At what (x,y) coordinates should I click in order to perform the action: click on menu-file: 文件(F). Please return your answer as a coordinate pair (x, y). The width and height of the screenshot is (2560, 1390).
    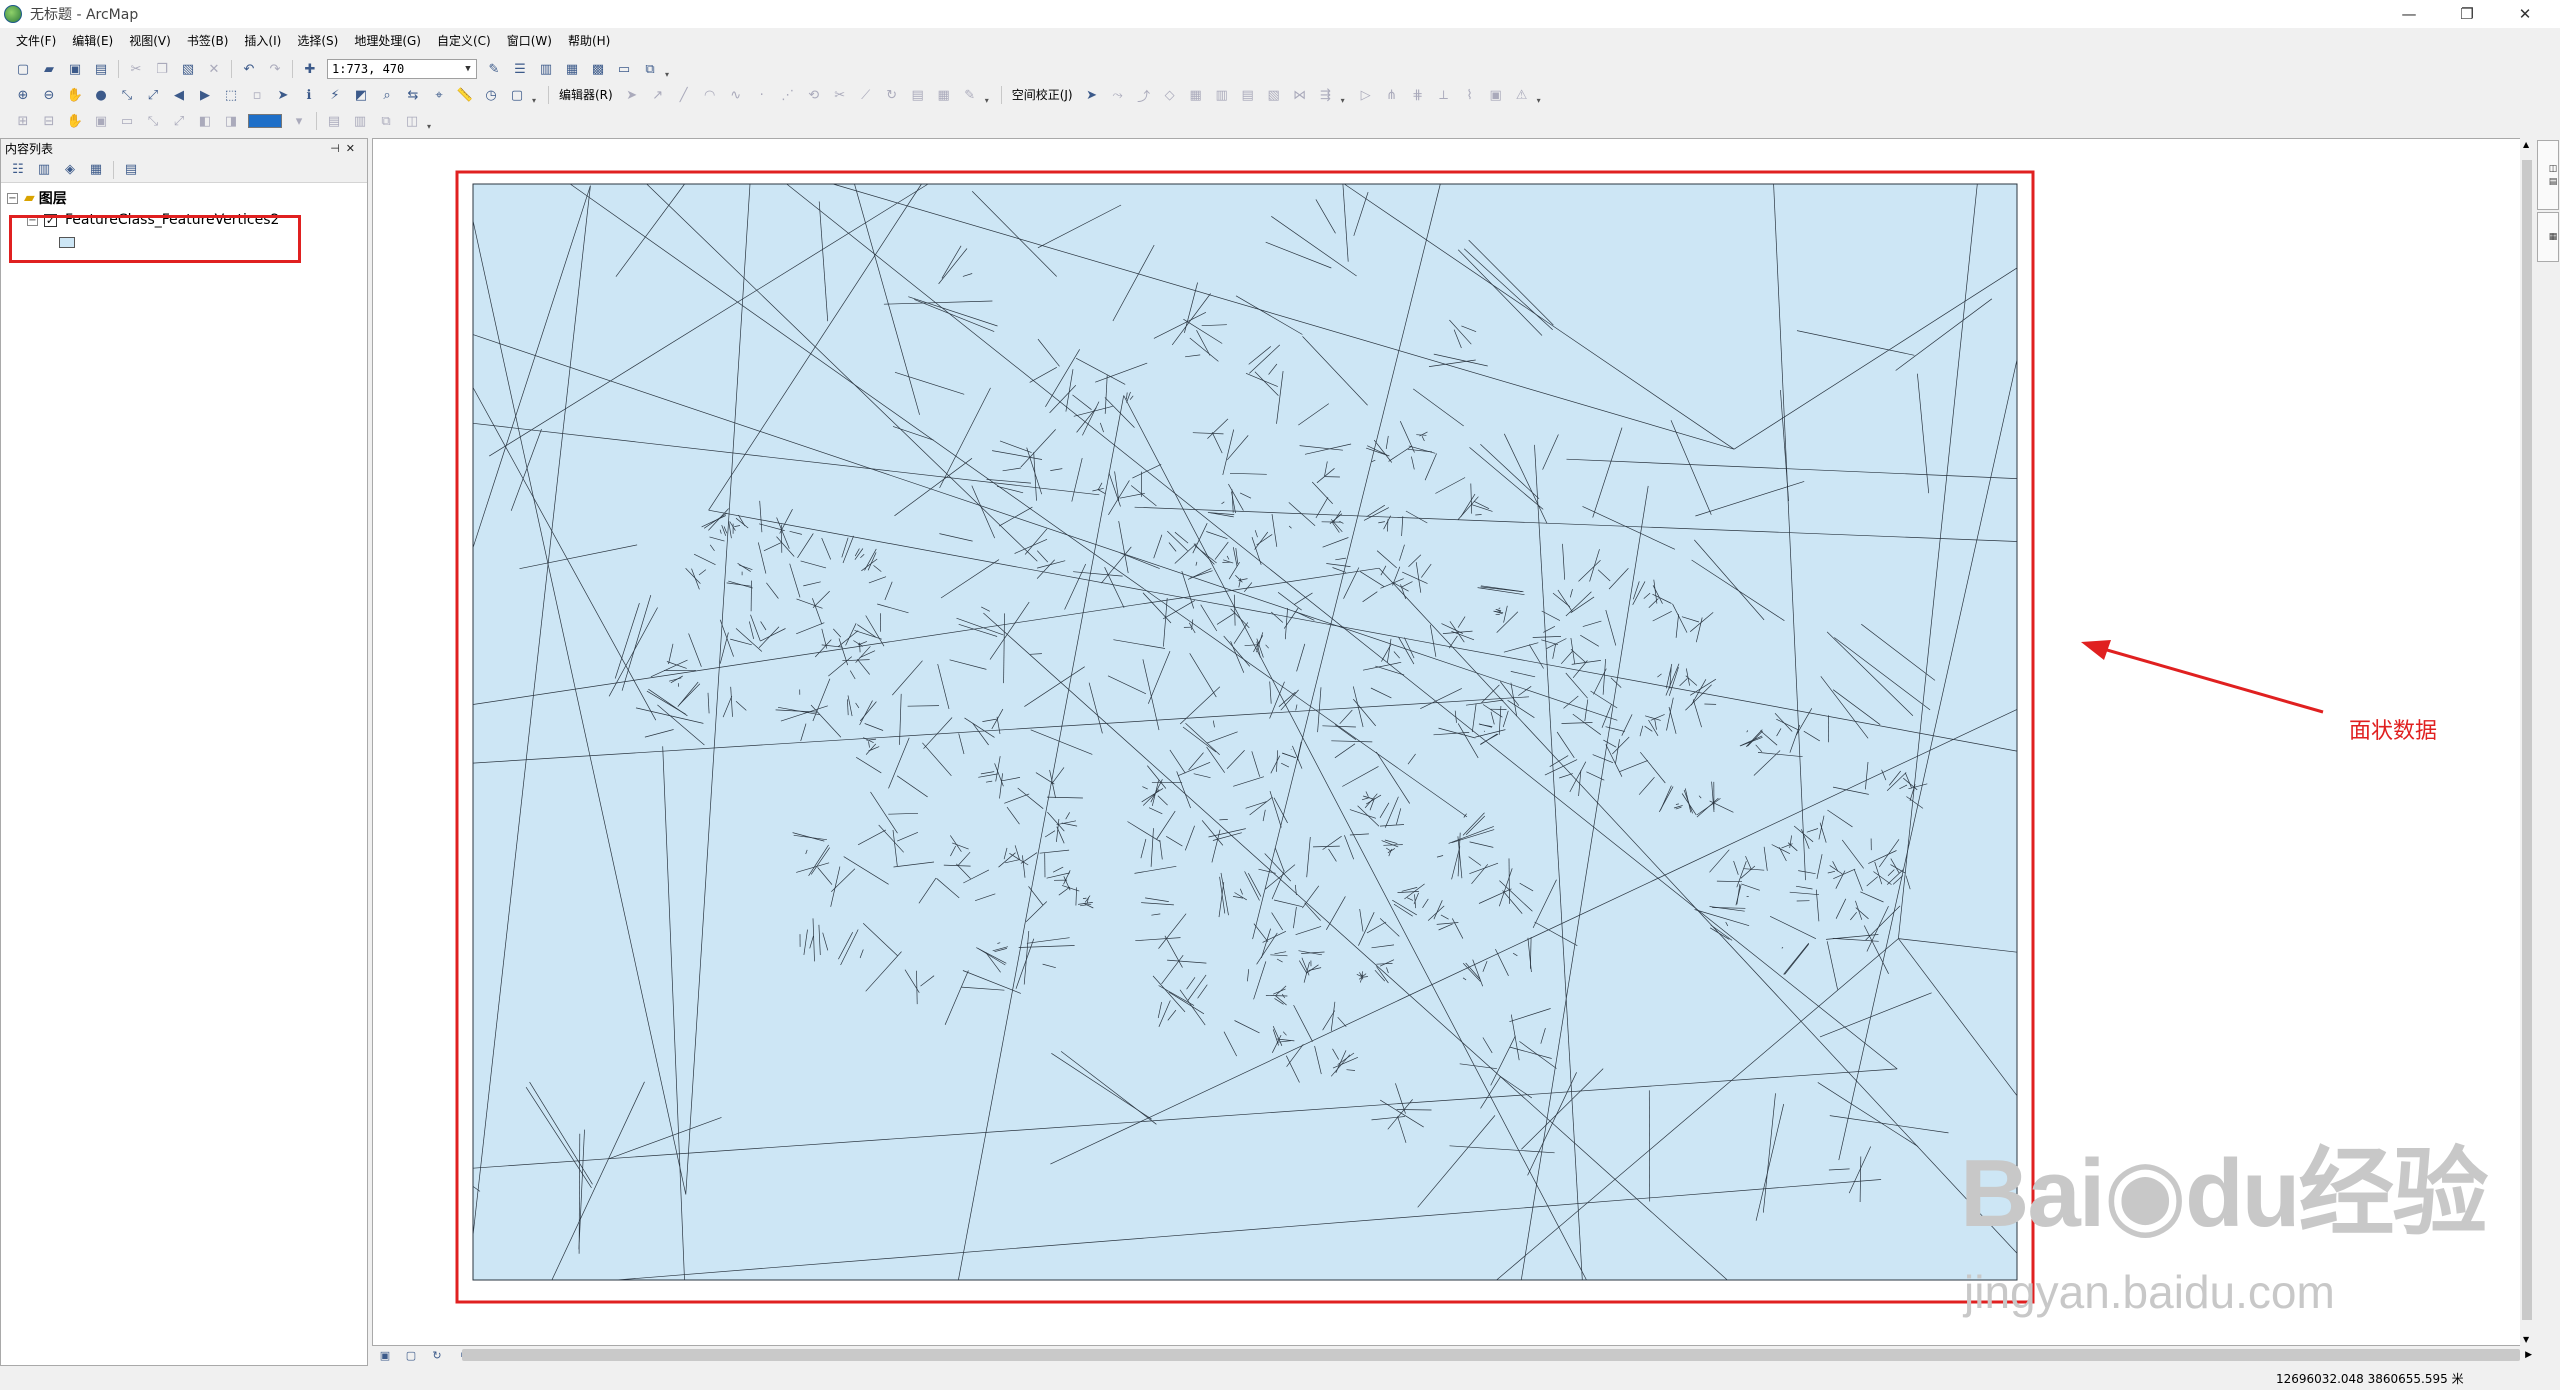
    Looking at the image, I should click on (36, 41).